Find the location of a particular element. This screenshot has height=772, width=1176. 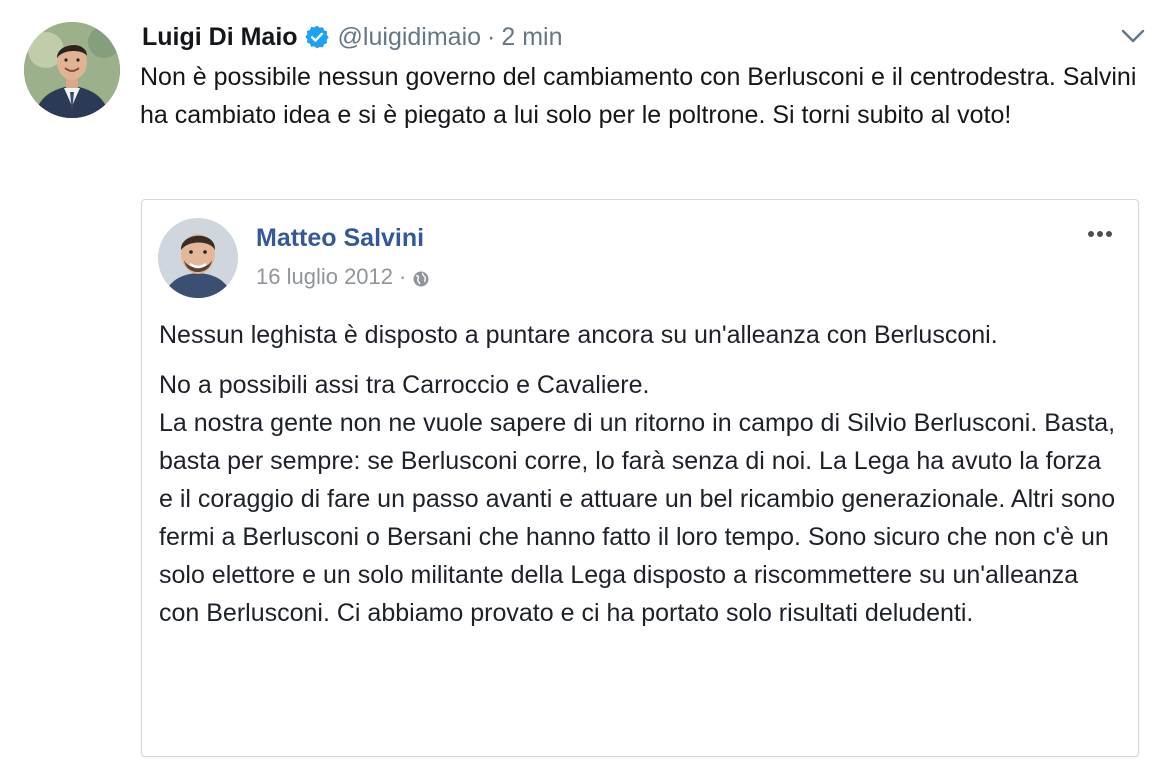

chevron-down-icon is located at coordinates (1133, 36).